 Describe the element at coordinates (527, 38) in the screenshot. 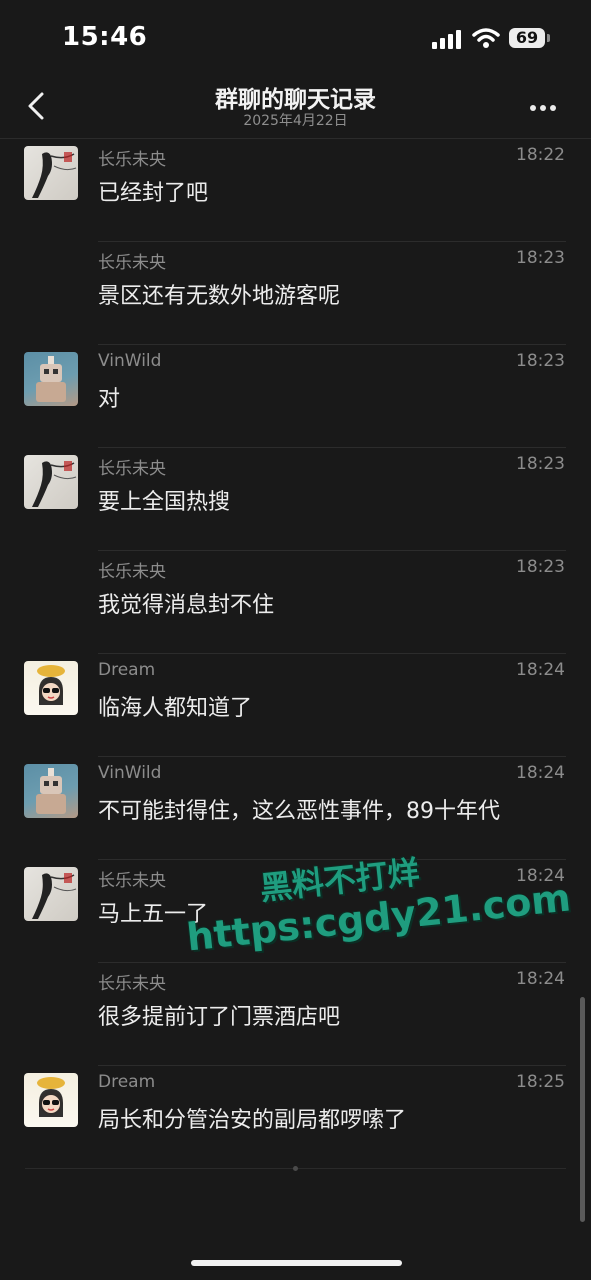

I see `battery-level: 69` at that location.